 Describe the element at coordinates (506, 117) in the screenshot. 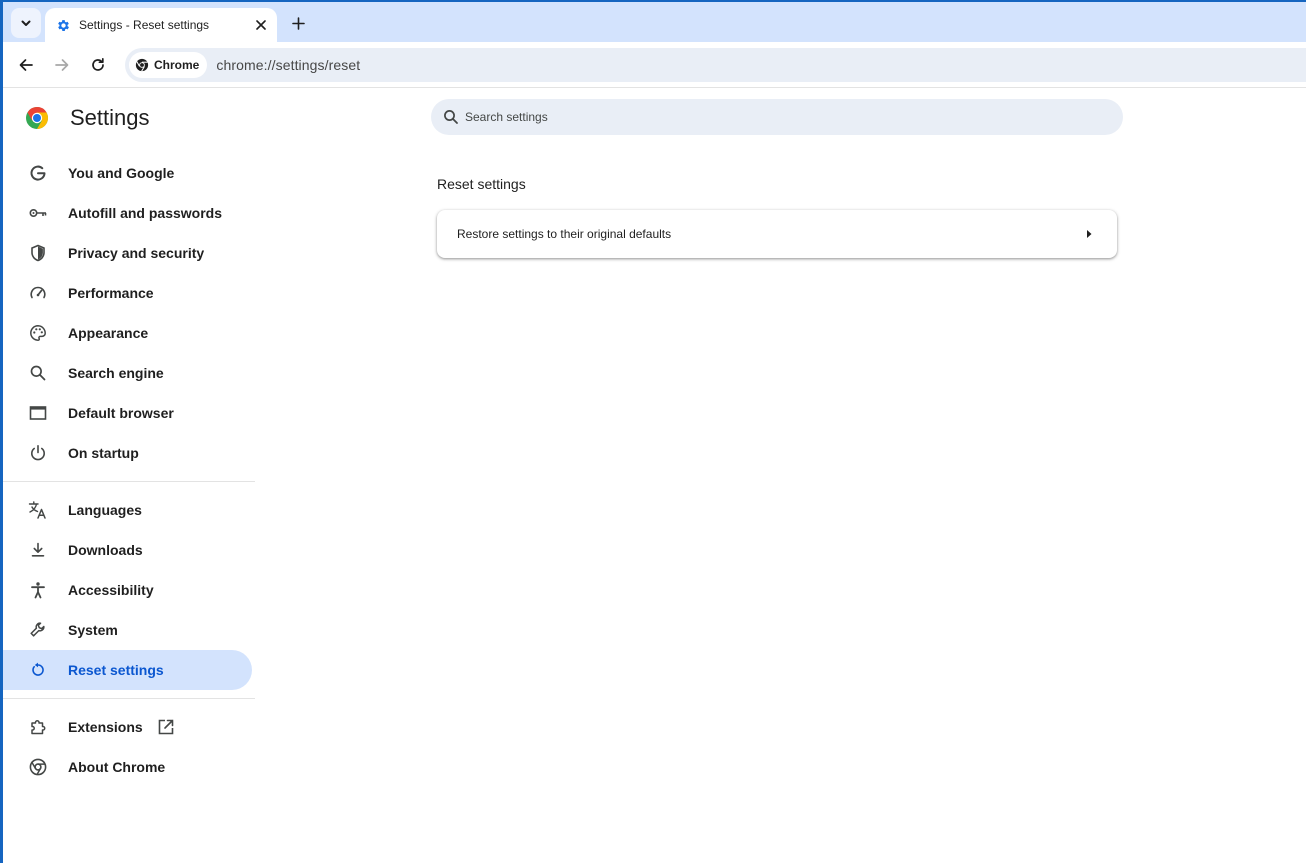

I see `search-placeholder: Search settings` at that location.